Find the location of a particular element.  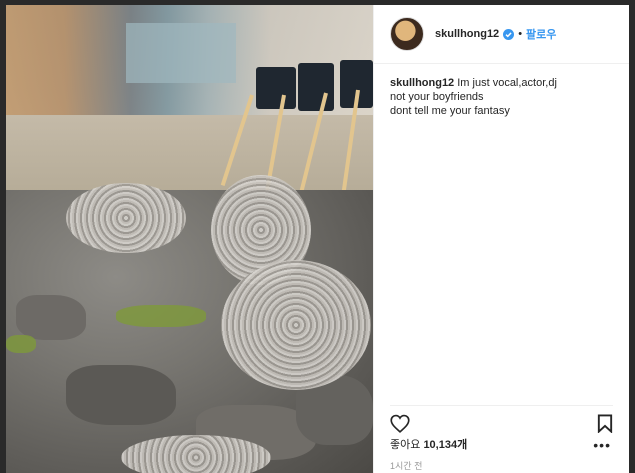

likes-count: 좋아요 10,134개 is located at coordinates (428, 444).